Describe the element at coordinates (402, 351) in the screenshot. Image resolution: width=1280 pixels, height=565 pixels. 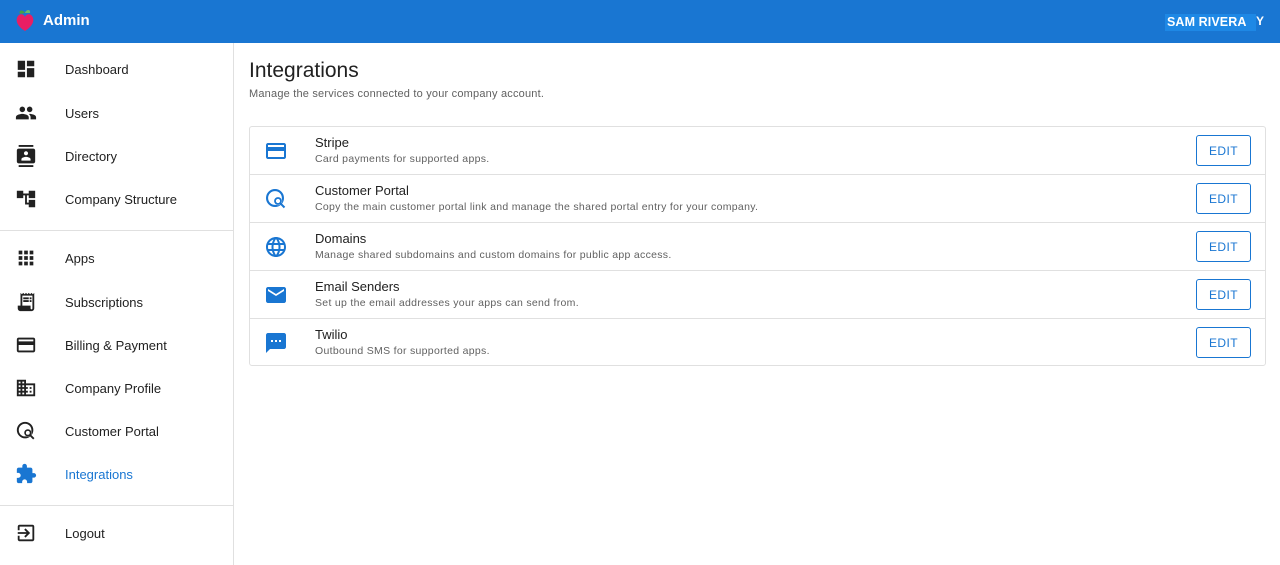
I see `integration-description: Outbound SMS for supported apps.` at that location.